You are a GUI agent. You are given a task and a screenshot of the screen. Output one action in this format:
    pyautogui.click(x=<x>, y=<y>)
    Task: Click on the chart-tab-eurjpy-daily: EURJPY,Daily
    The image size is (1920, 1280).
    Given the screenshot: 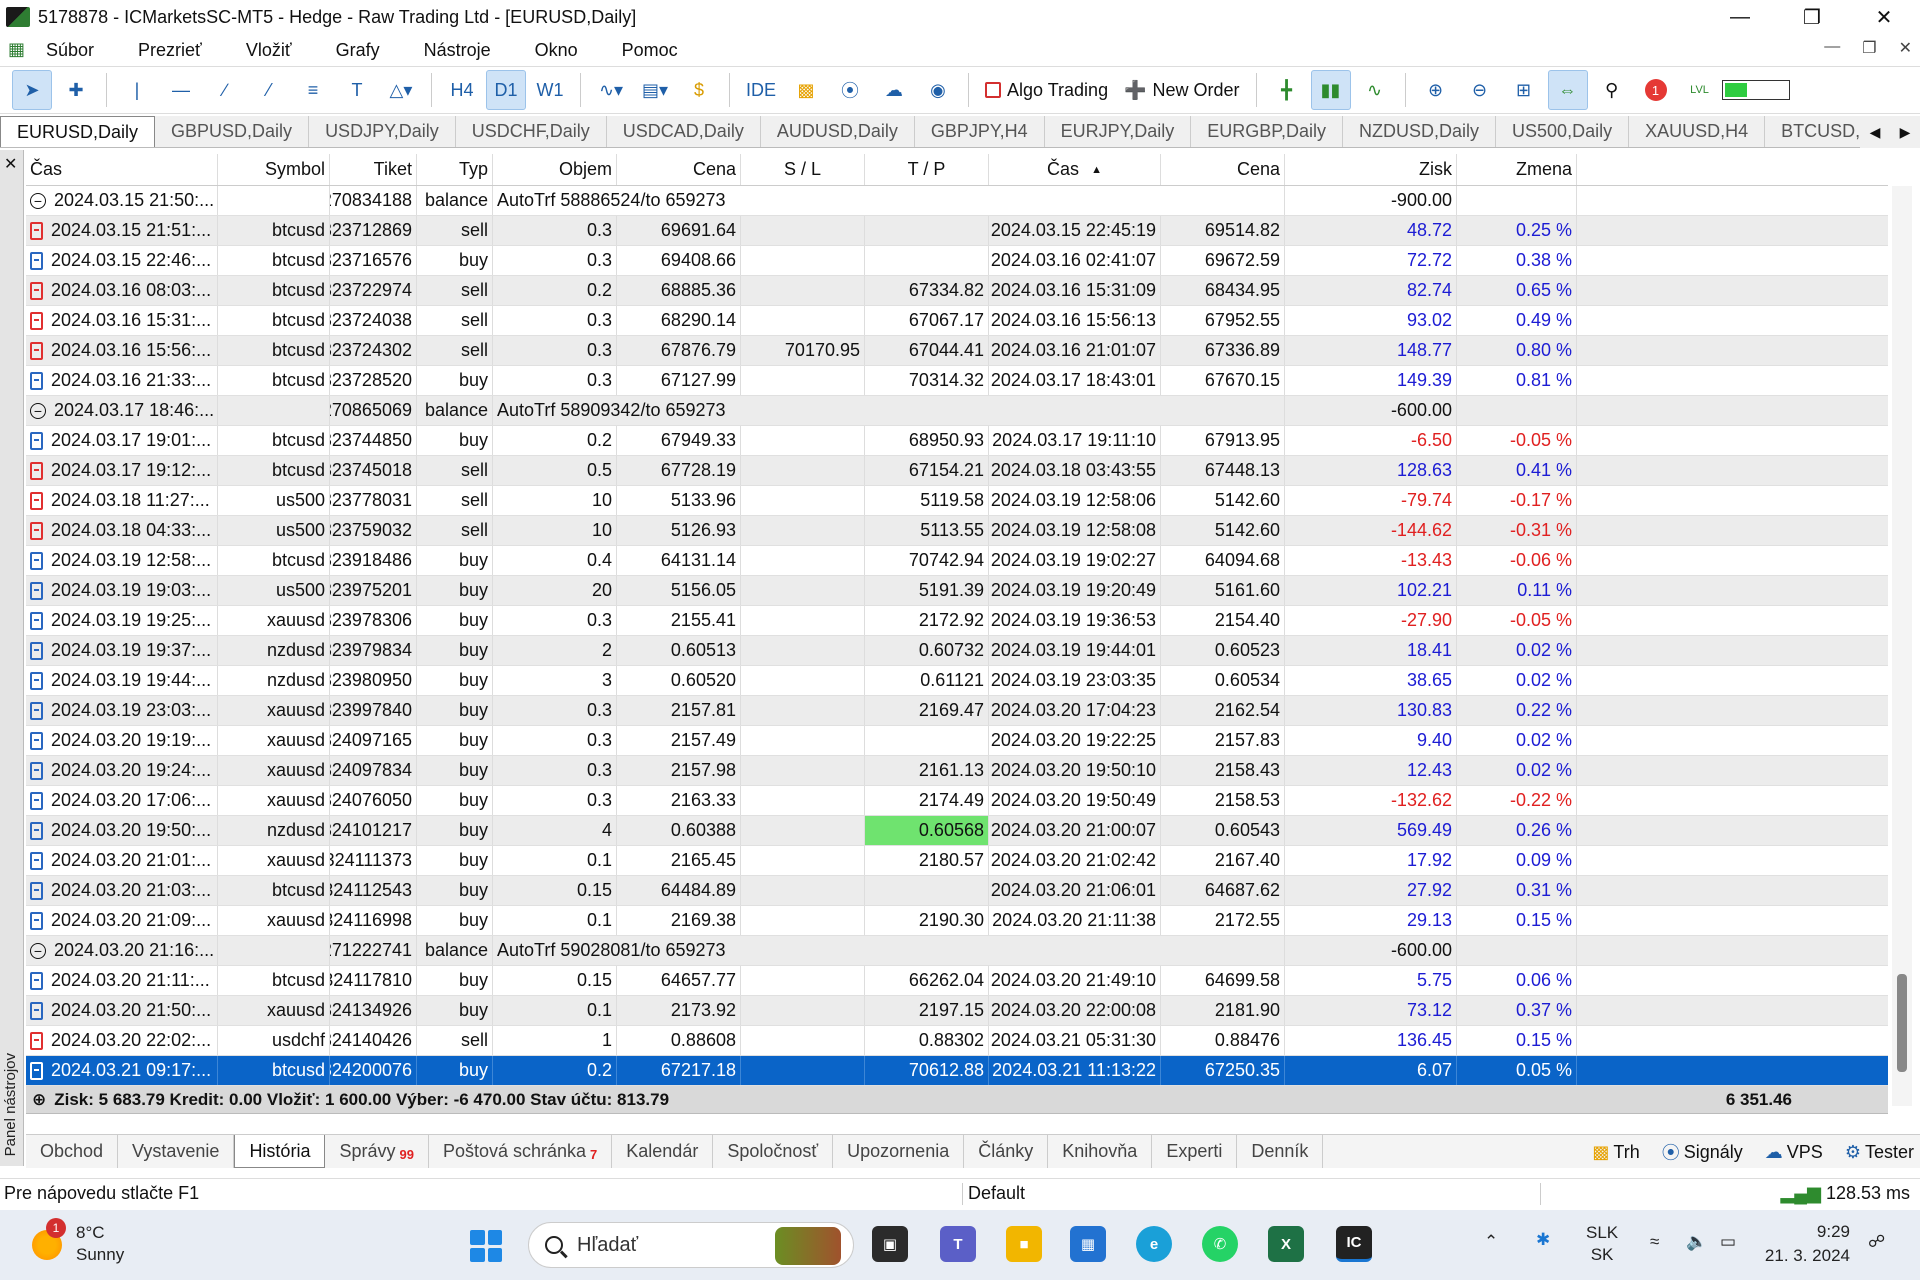 What is the action you would take?
    pyautogui.click(x=1118, y=131)
    